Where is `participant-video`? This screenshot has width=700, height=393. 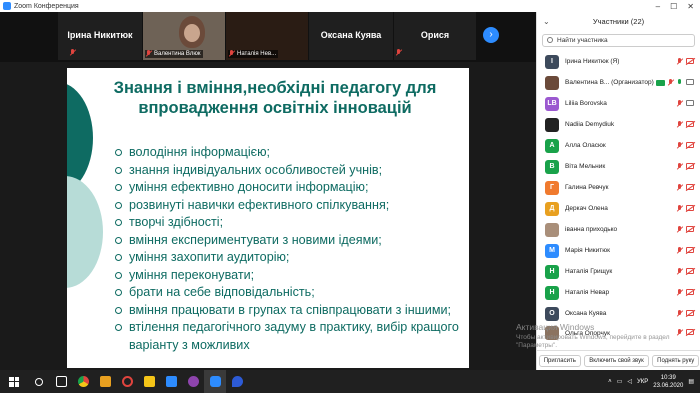
participant-video is located at coordinates (192, 32).